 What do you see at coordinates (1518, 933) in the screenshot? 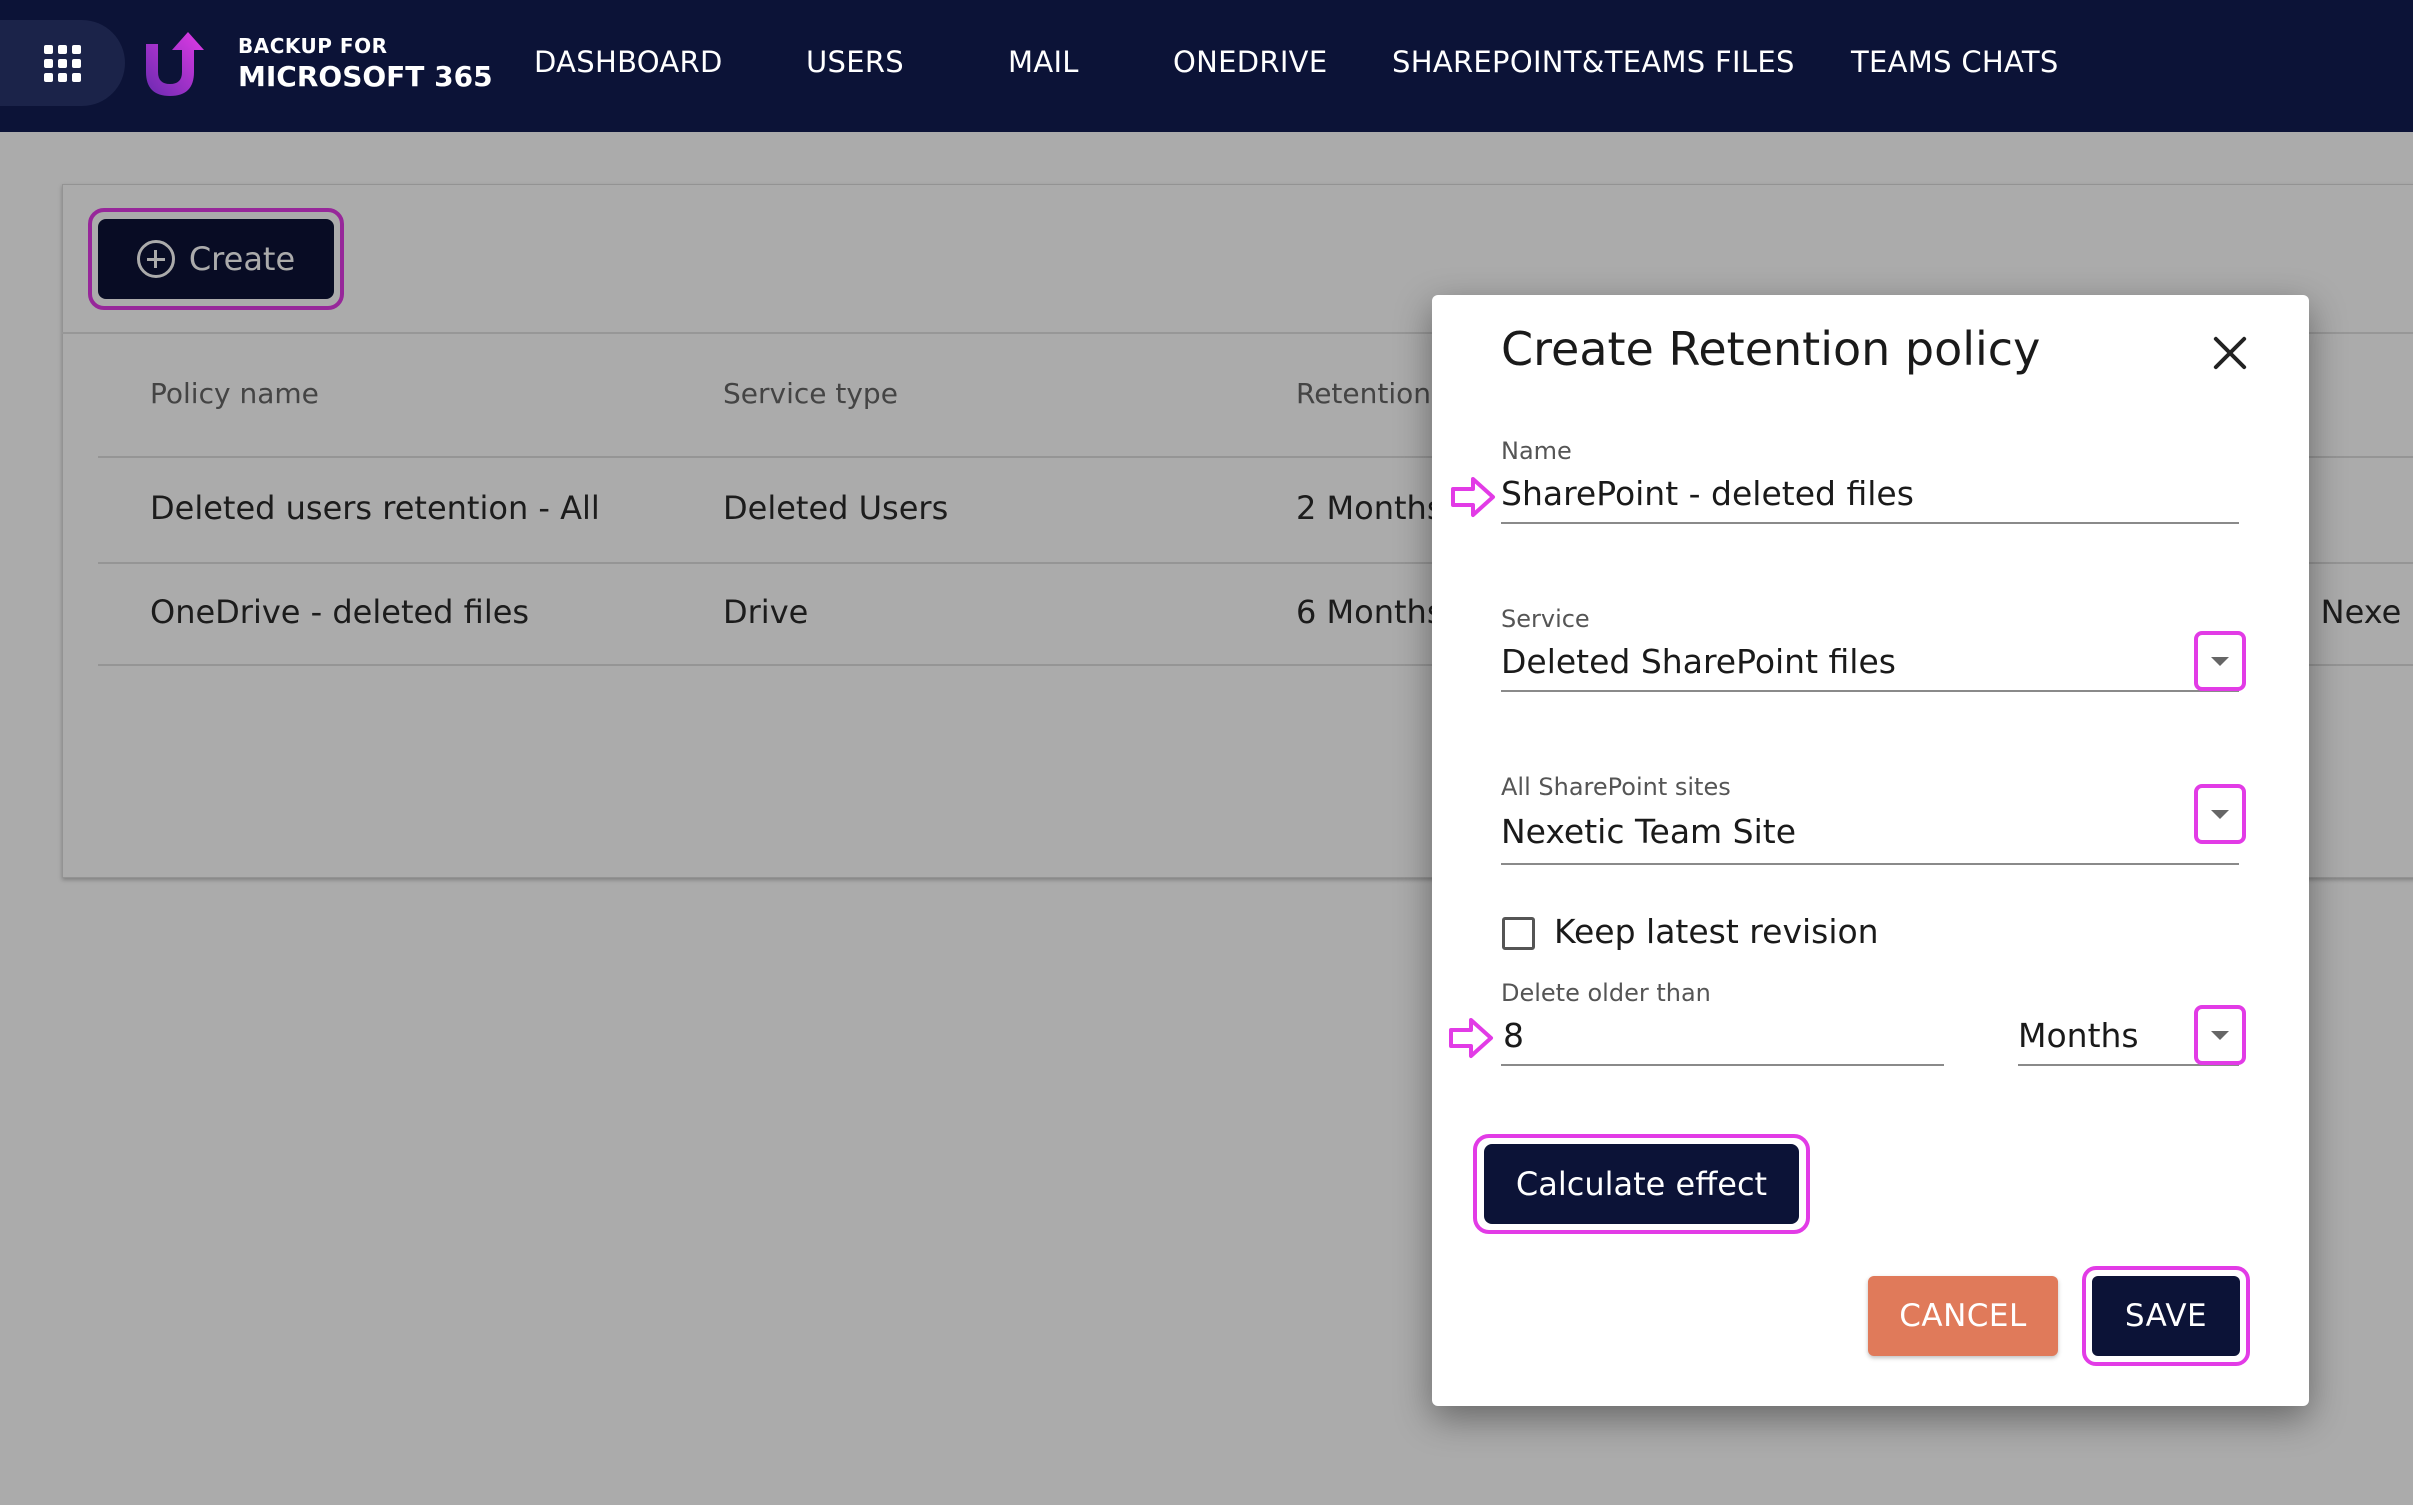
I see `keep-latest-revision-checkbox` at bounding box center [1518, 933].